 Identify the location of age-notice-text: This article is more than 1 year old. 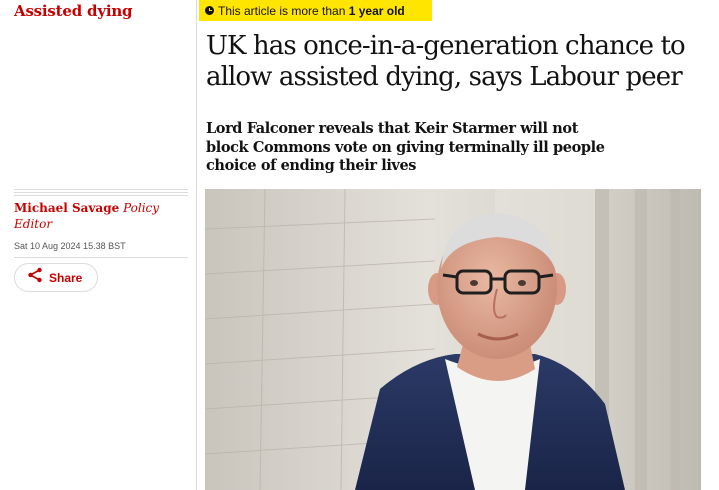
(311, 11).